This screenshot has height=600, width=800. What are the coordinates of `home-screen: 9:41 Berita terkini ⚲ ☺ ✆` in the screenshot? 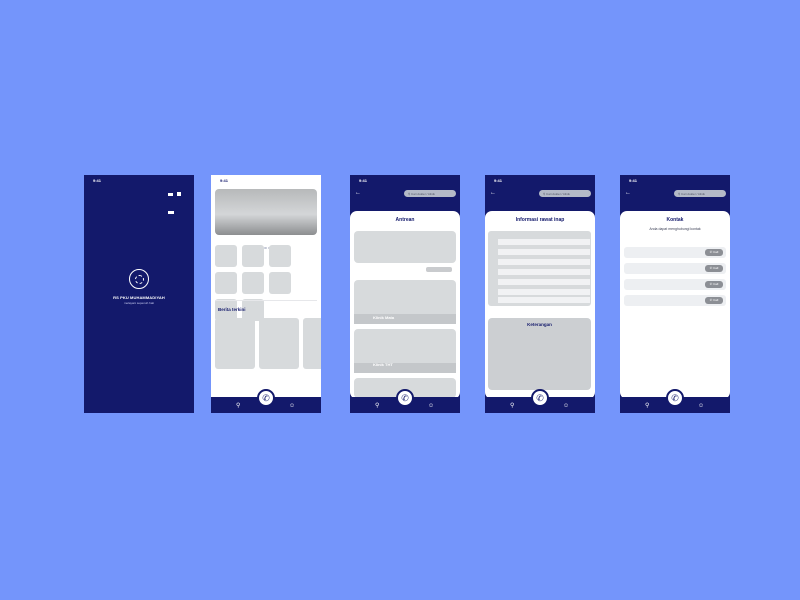 It's located at (266, 294).